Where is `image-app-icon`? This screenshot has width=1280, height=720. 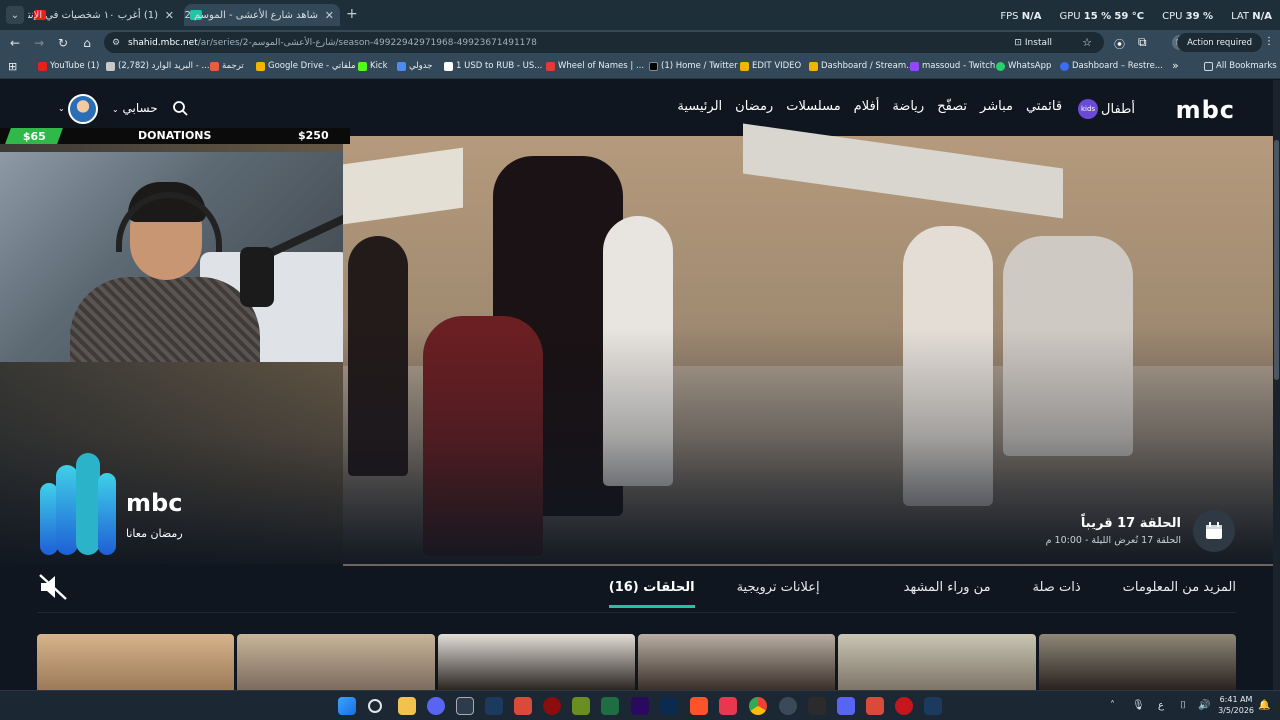
image-app-icon is located at coordinates (728, 706).